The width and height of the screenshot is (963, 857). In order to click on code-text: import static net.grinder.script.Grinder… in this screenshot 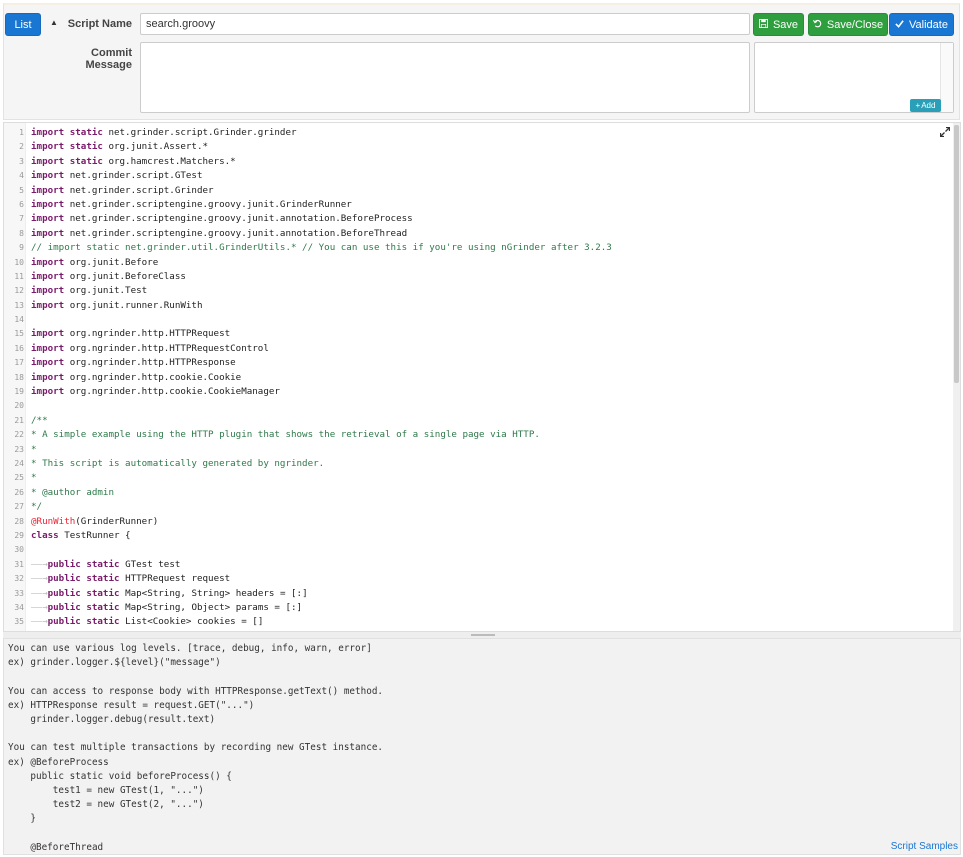, I will do `click(164, 132)`.